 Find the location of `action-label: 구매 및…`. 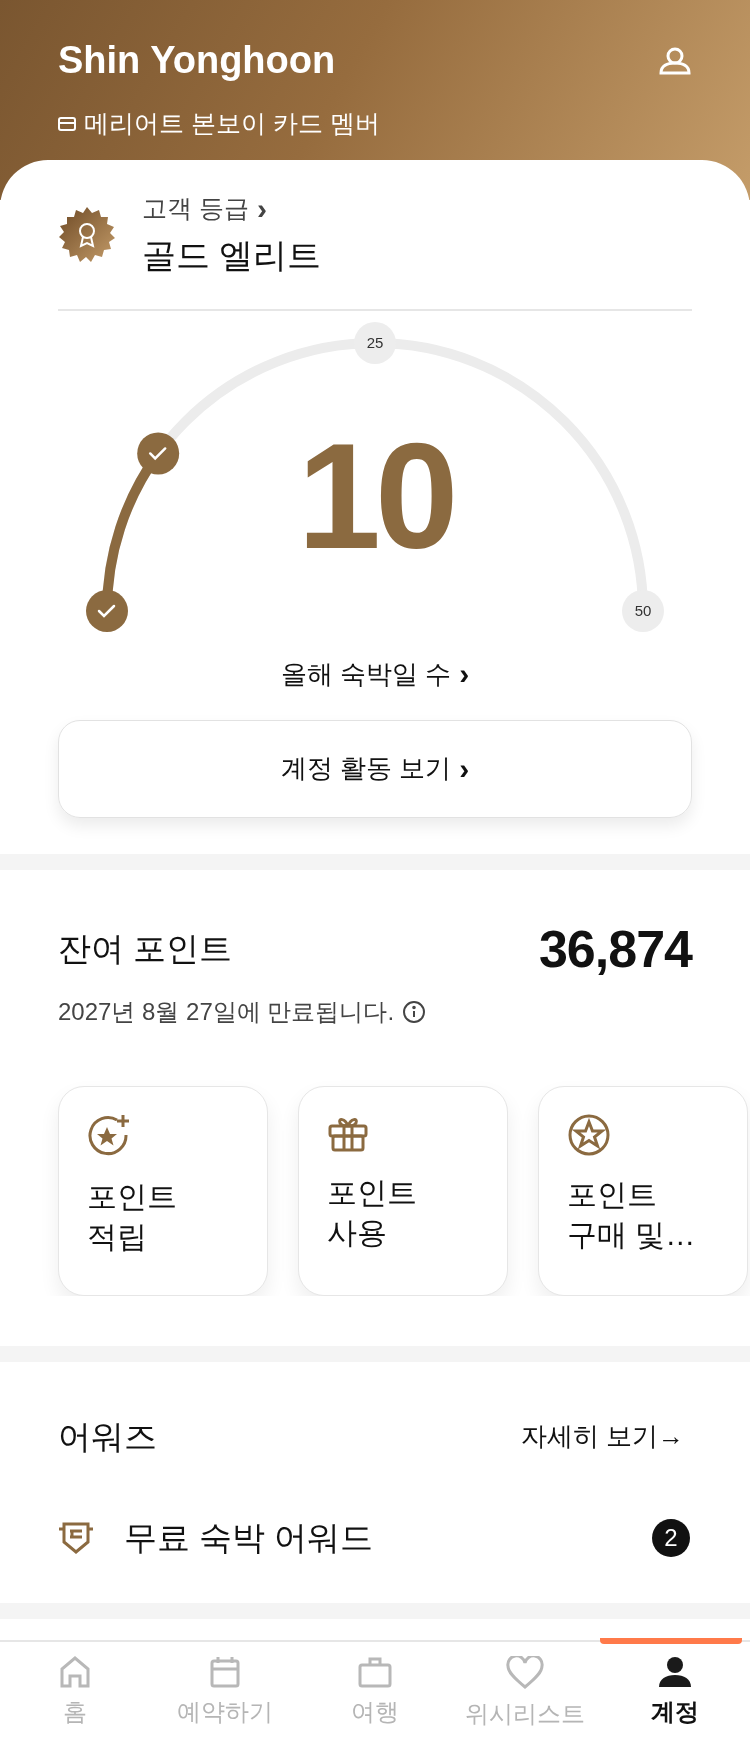

action-label: 구매 및… is located at coordinates (631, 1234).